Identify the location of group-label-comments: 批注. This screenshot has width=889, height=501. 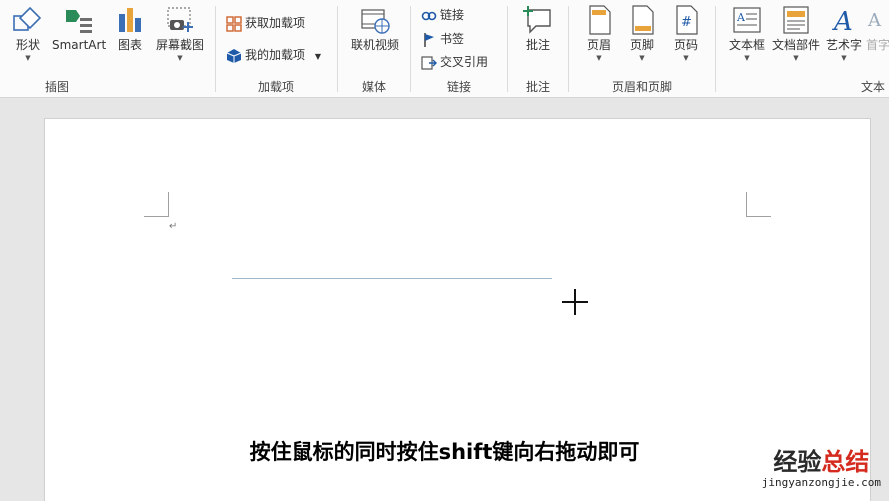
(537, 87).